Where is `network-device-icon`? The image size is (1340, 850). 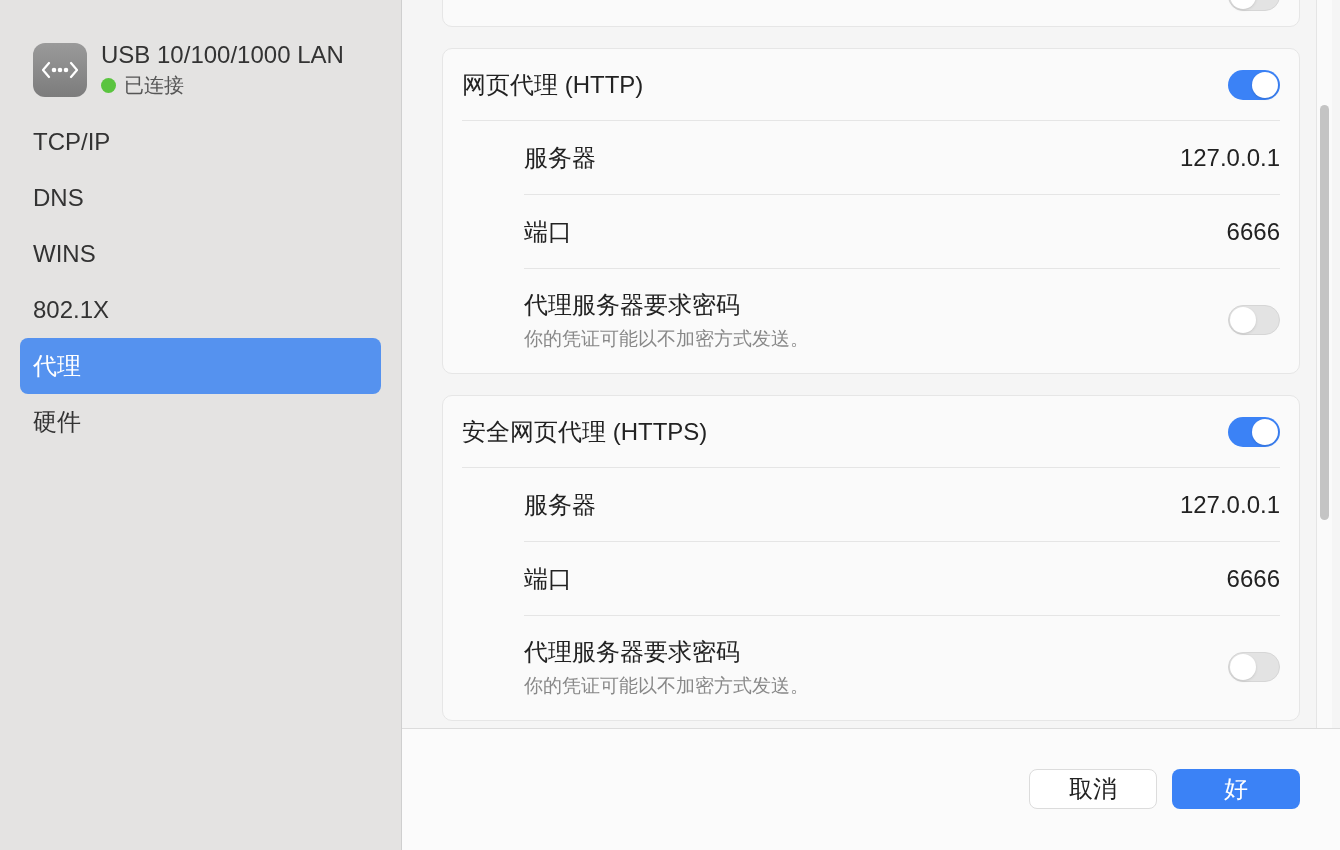 network-device-icon is located at coordinates (60, 70).